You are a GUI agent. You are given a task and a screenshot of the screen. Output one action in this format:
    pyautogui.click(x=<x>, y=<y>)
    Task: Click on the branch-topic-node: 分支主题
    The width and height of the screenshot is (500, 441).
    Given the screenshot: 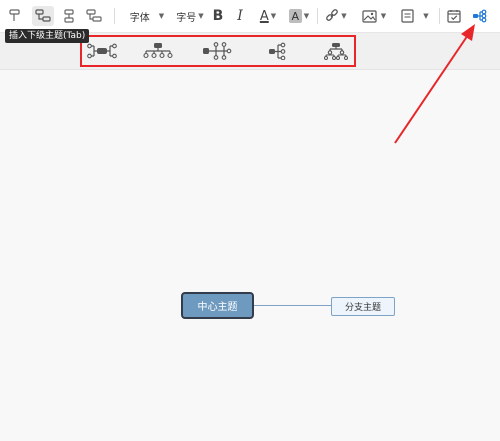 What is the action you would take?
    pyautogui.click(x=363, y=306)
    